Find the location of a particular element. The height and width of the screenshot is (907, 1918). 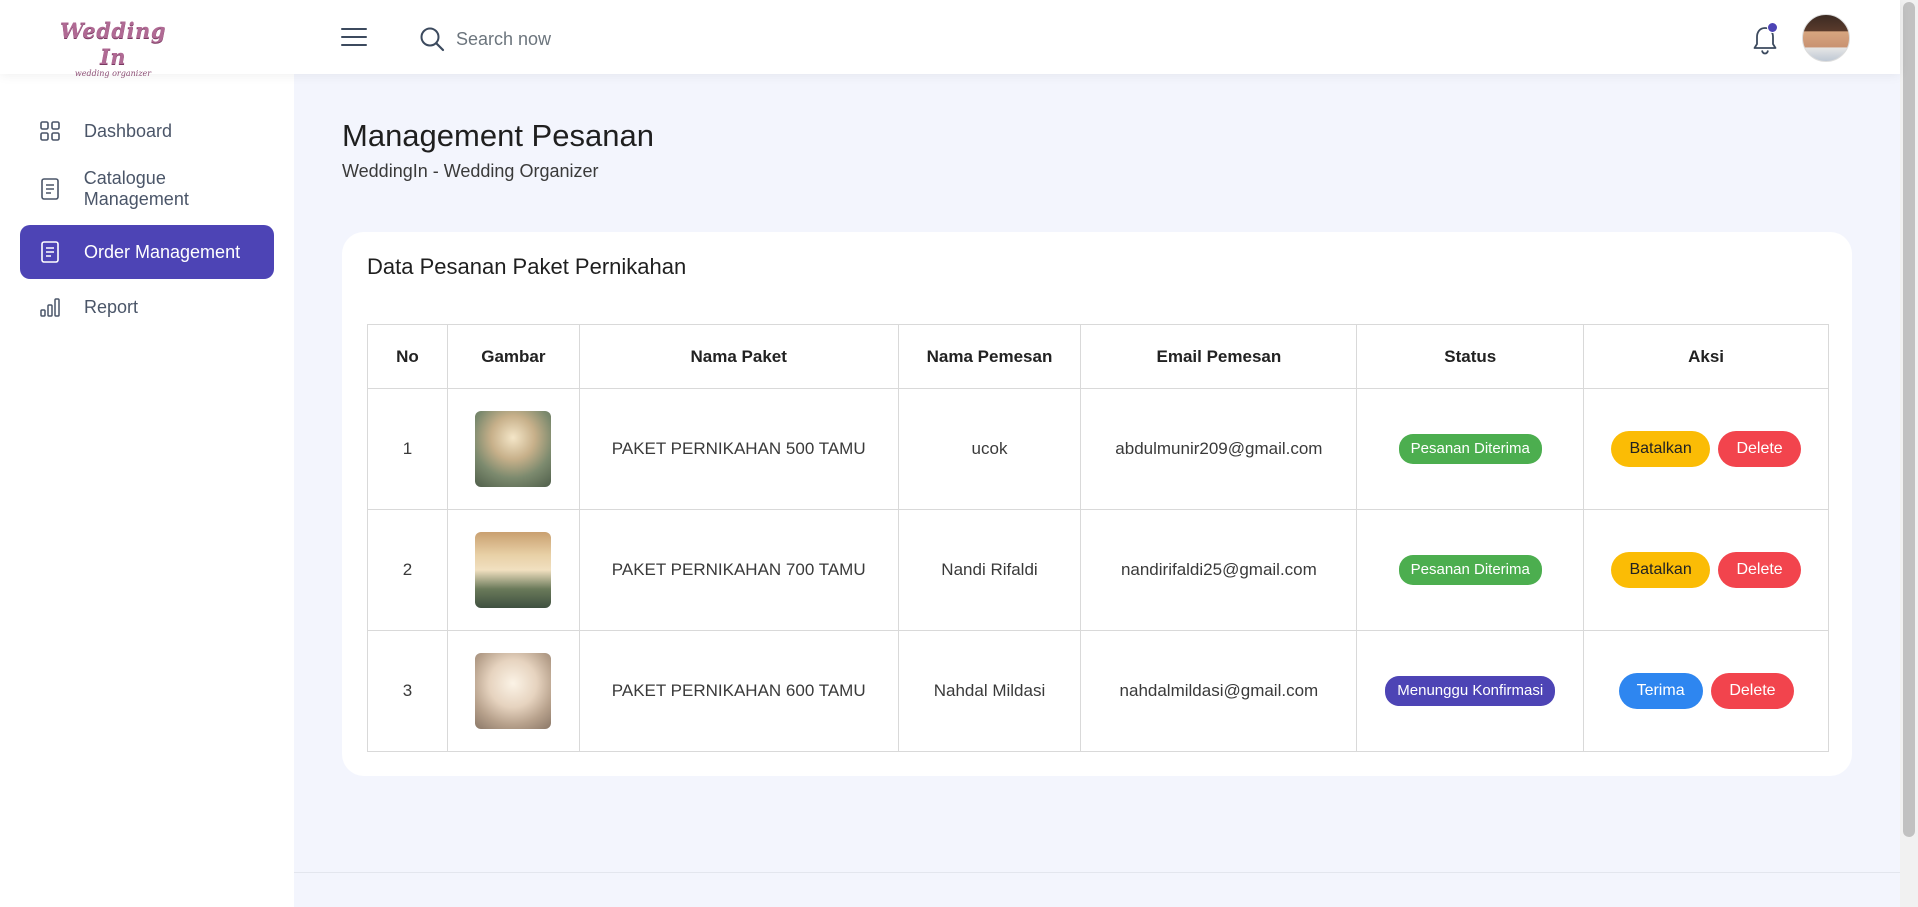

card-title: Data Pesanan Paket Pernikahan is located at coordinates (527, 266).